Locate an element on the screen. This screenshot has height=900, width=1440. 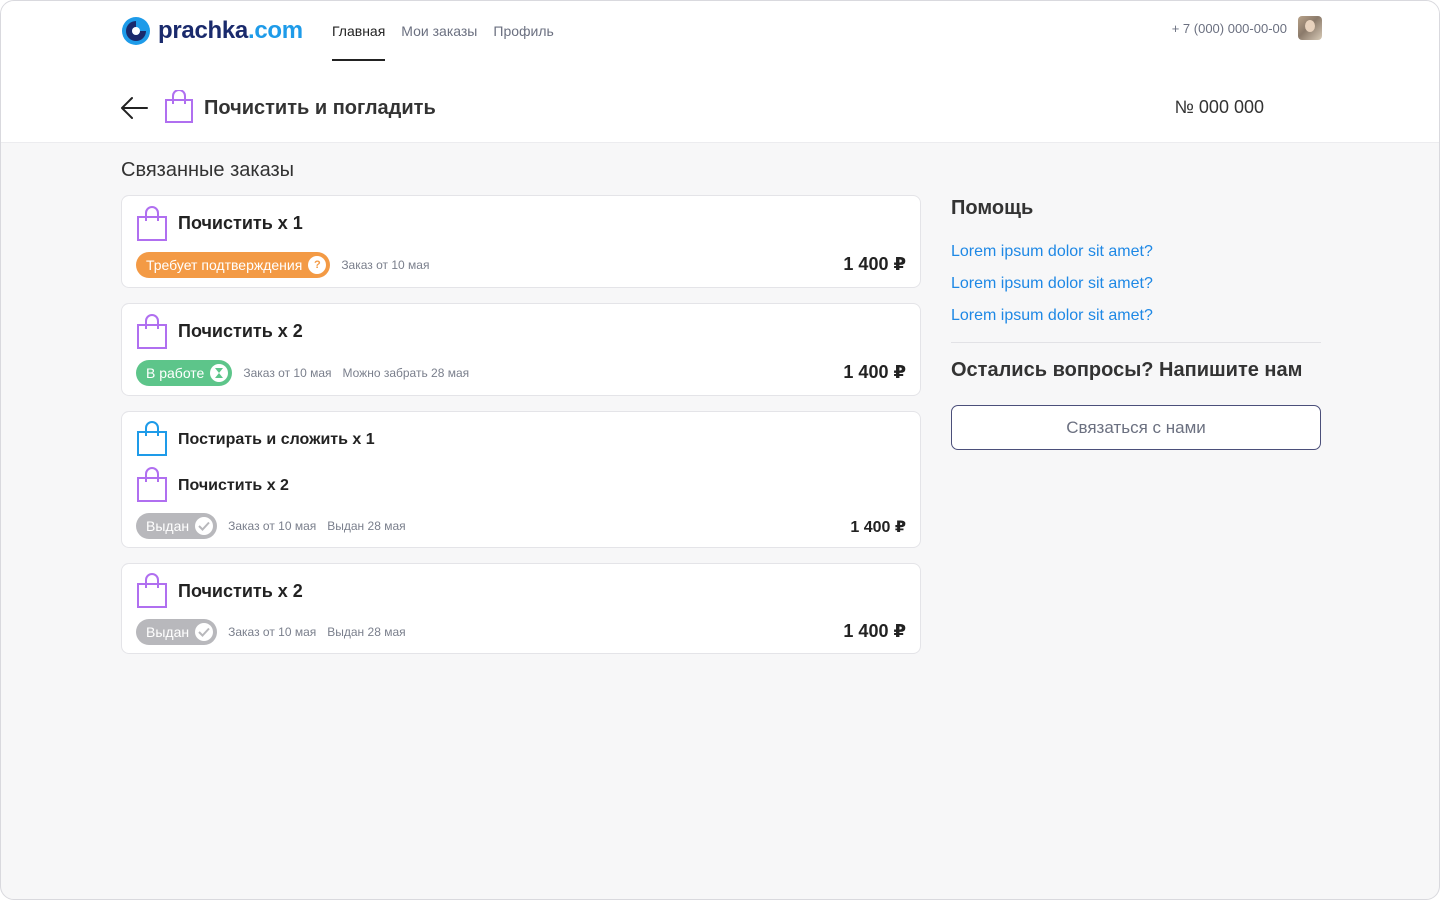
back-arrow-icon is located at coordinates (134, 108).